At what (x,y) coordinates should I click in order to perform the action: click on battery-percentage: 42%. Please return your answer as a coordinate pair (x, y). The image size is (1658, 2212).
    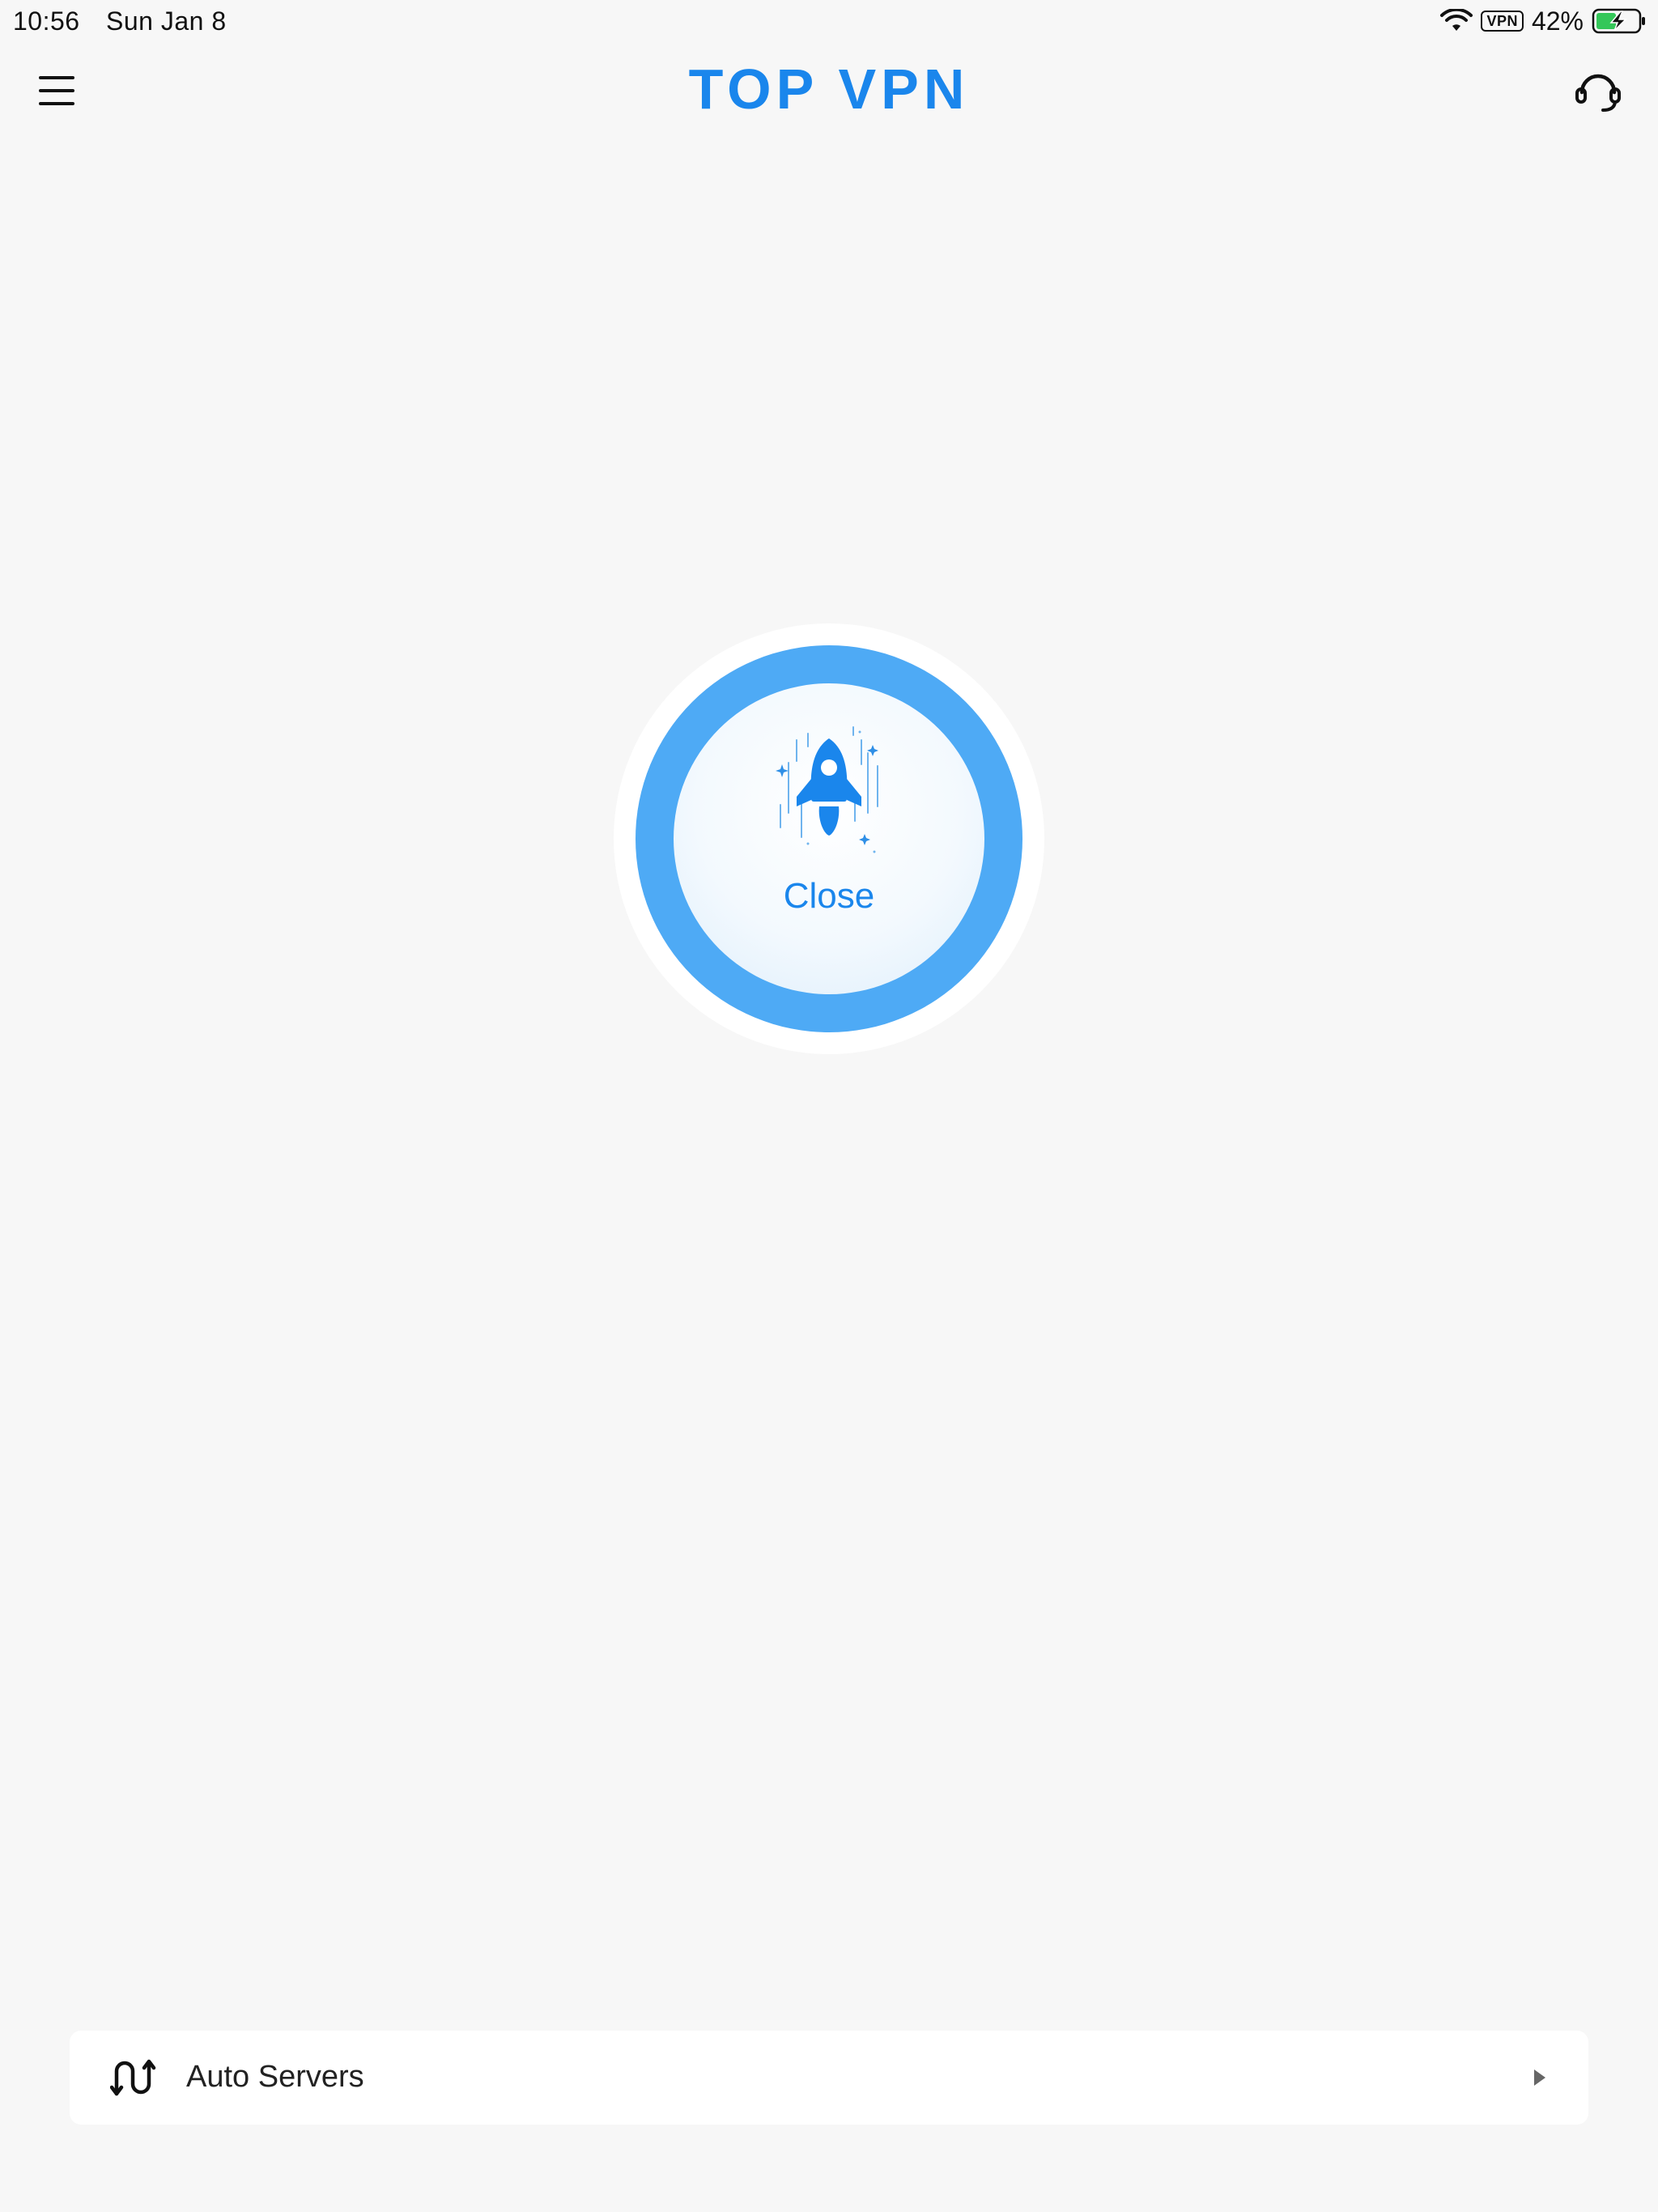
    Looking at the image, I should click on (1557, 21).